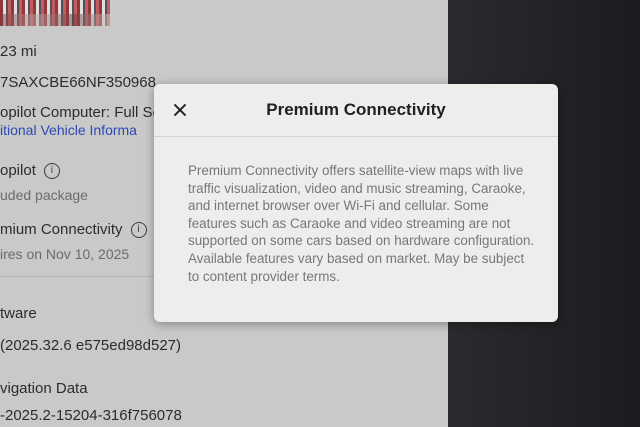 This screenshot has height=427, width=640. Describe the element at coordinates (55, 13) in the screenshot. I see `vehicle-thumbnail` at that location.